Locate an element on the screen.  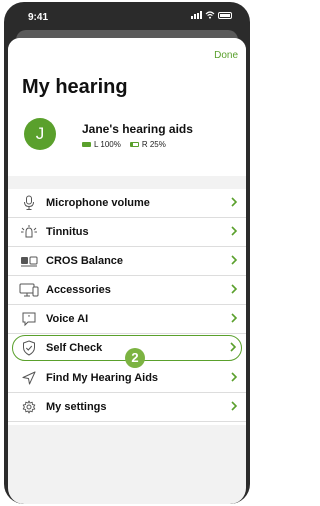
status-icons is located at coordinates (211, 15).